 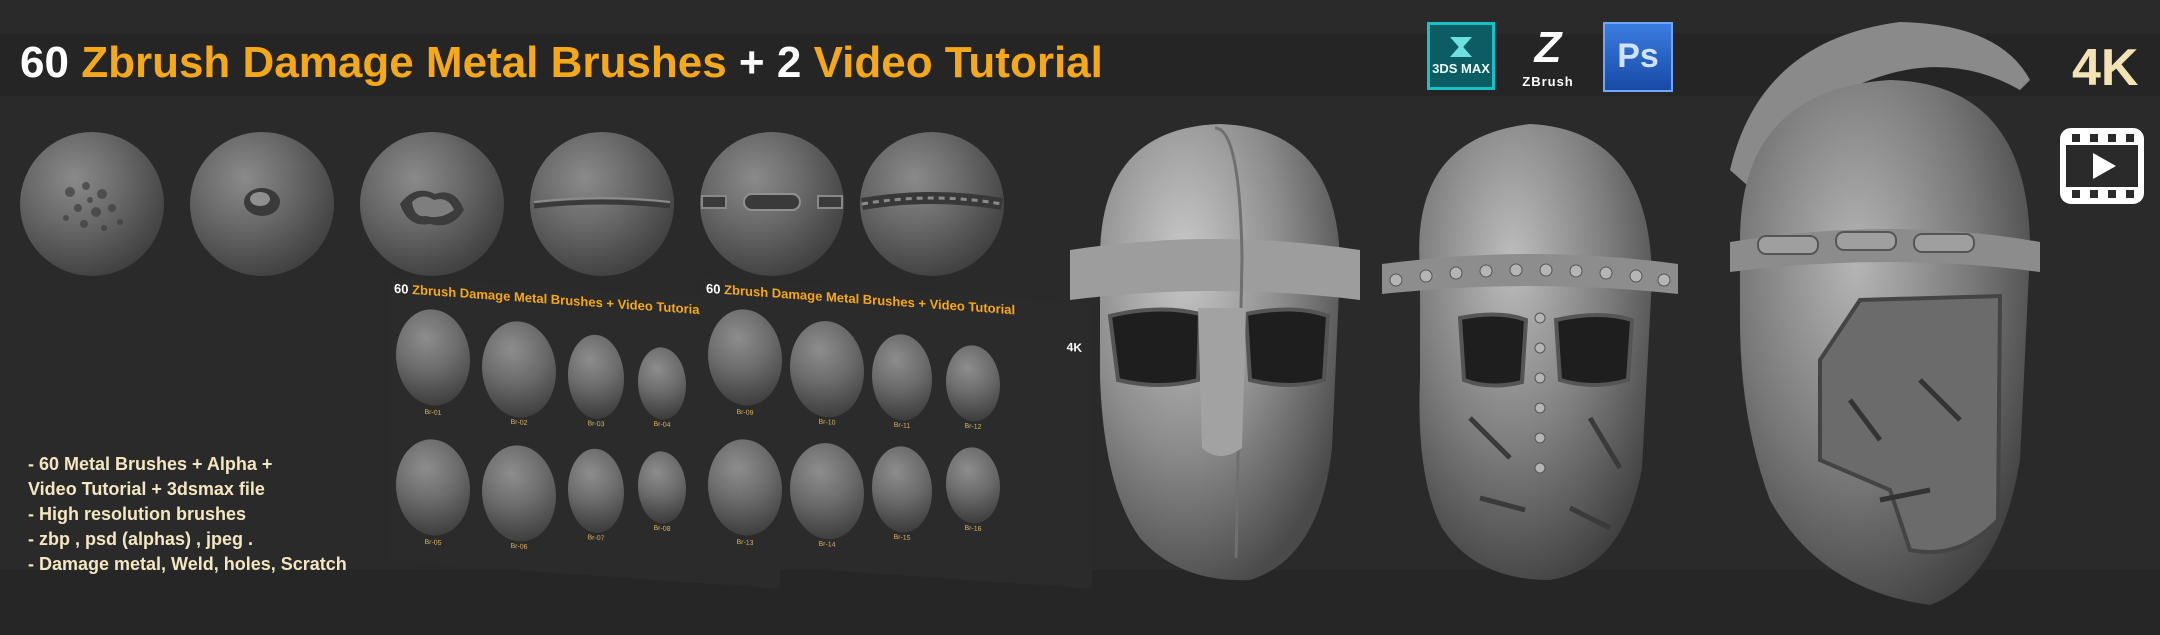 What do you see at coordinates (662, 425) in the screenshot?
I see `preview-label: Br-04` at bounding box center [662, 425].